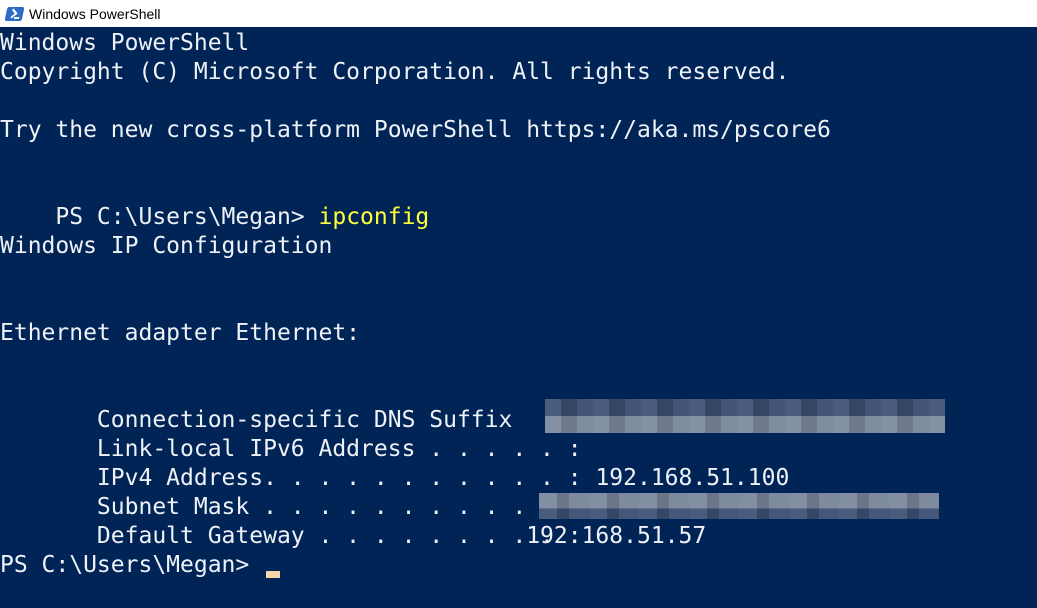 The height and width of the screenshot is (608, 1037). What do you see at coordinates (374, 217) in the screenshot?
I see `command-text: ipconfig` at bounding box center [374, 217].